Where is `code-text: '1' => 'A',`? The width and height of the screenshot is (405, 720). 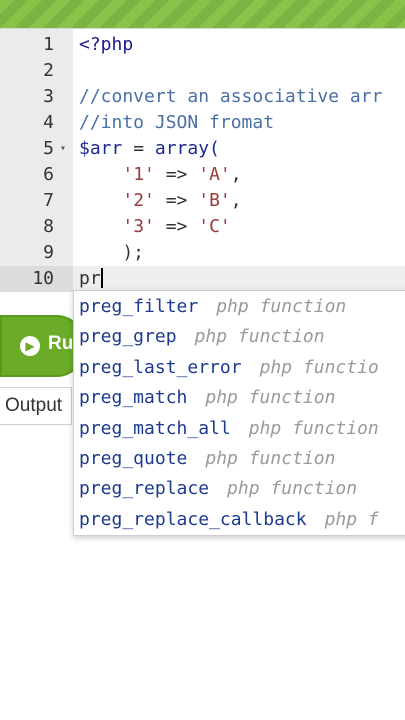
code-text: '1' => 'A', is located at coordinates (160, 175).